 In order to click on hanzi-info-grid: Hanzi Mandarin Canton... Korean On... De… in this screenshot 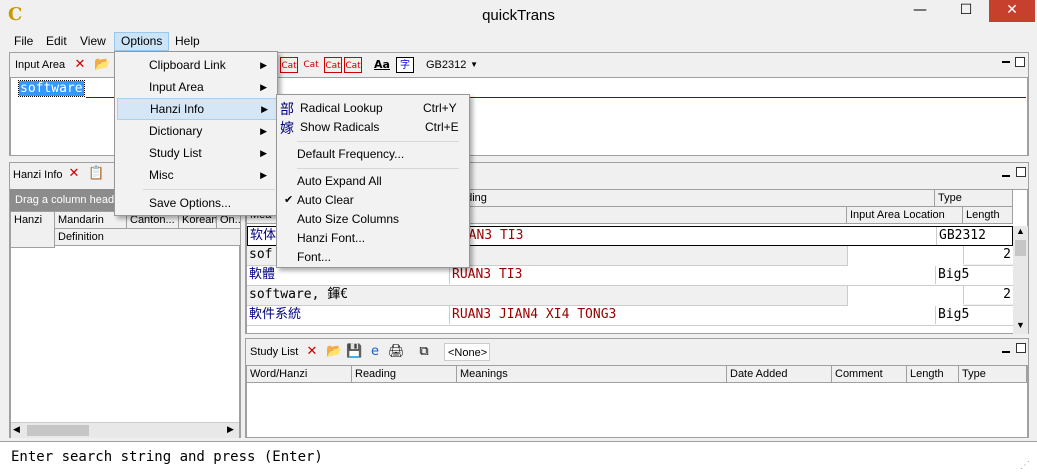, I will do `click(125, 324)`.